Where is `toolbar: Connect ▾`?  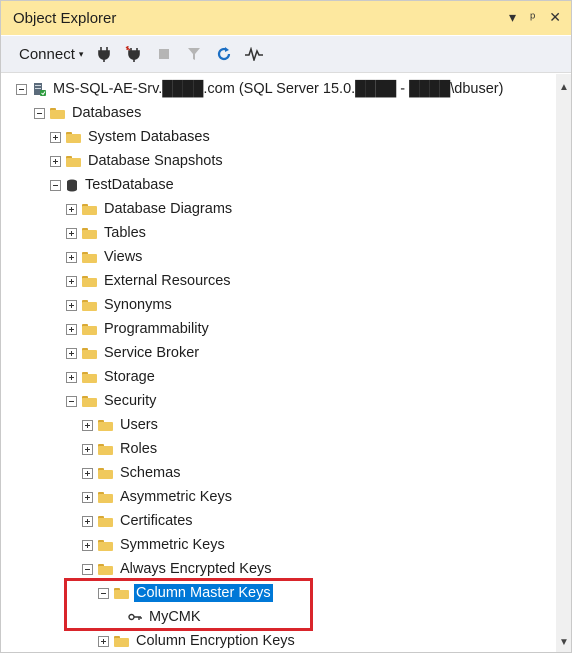
toolbar: Connect ▾ is located at coordinates (286, 54).